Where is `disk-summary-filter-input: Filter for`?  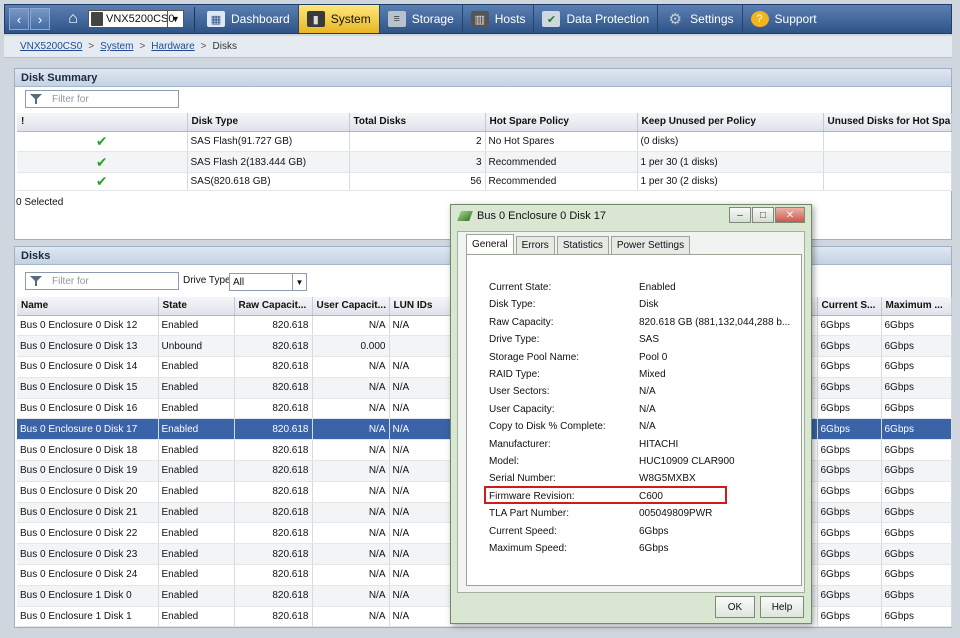 disk-summary-filter-input: Filter for is located at coordinates (102, 99).